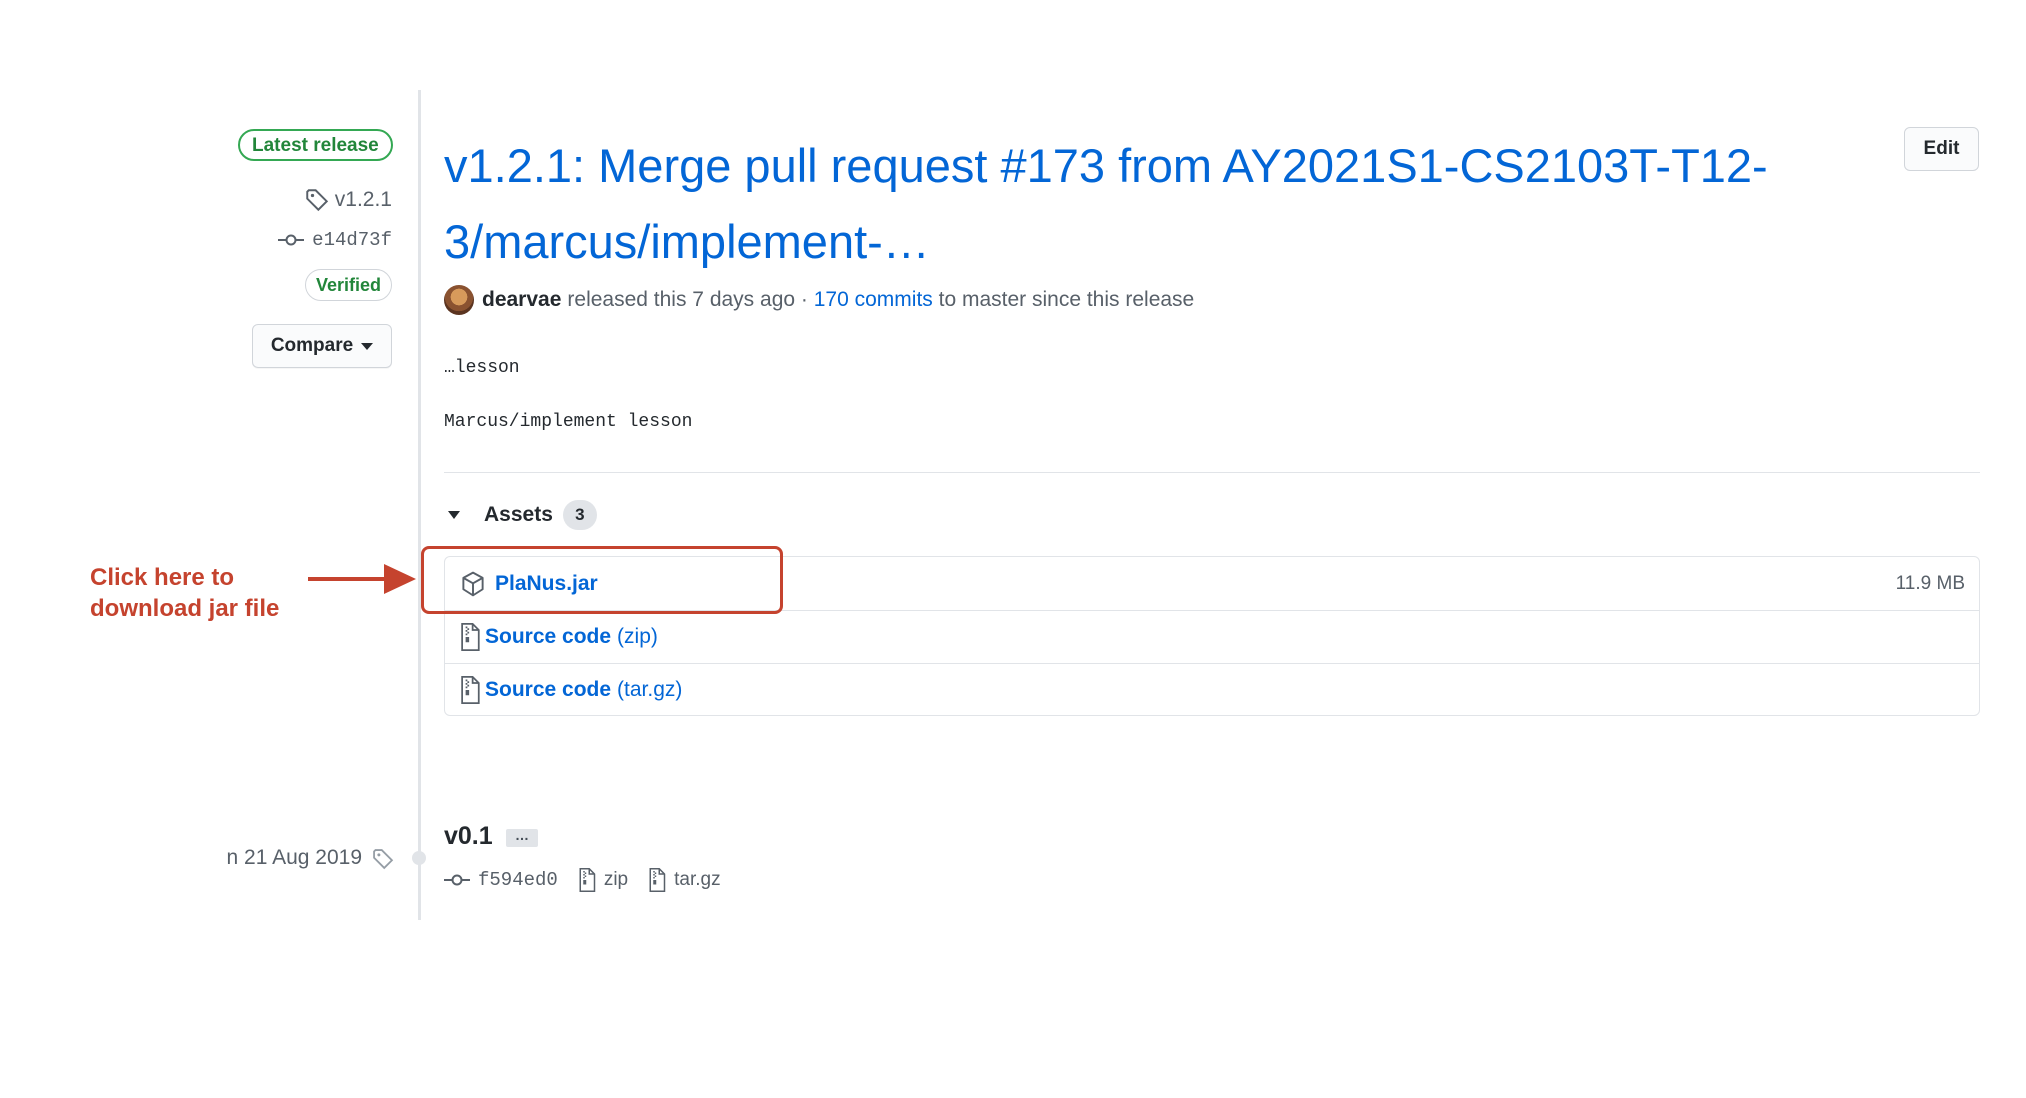 The width and height of the screenshot is (2026, 1098). I want to click on older-release-meta: f594ed0 zip tar.gz, so click(588, 880).